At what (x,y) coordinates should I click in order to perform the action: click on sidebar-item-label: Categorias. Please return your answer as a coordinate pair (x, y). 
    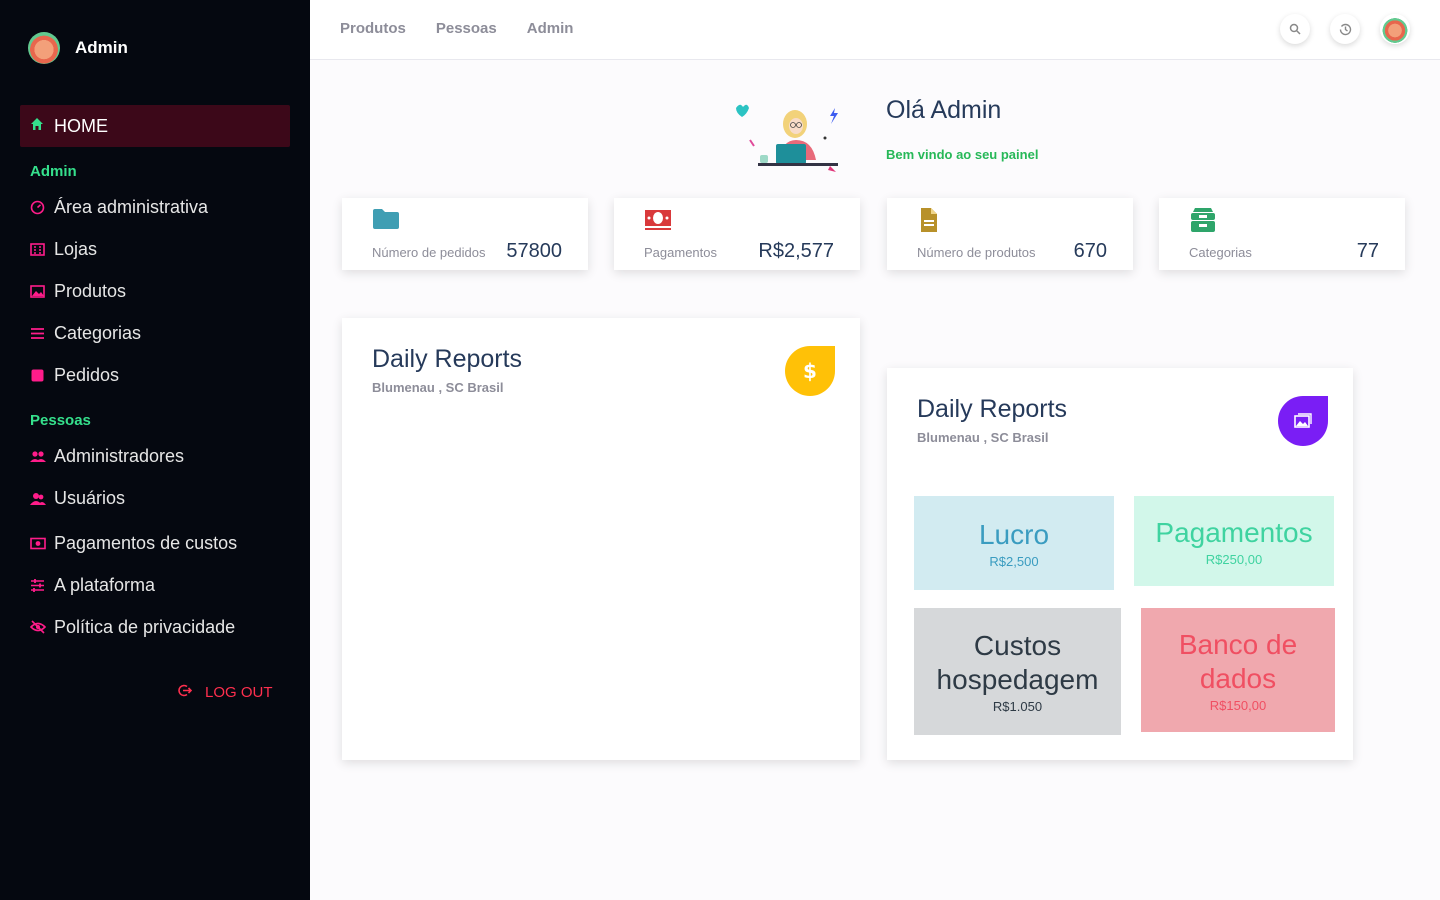
    Looking at the image, I should click on (98, 332).